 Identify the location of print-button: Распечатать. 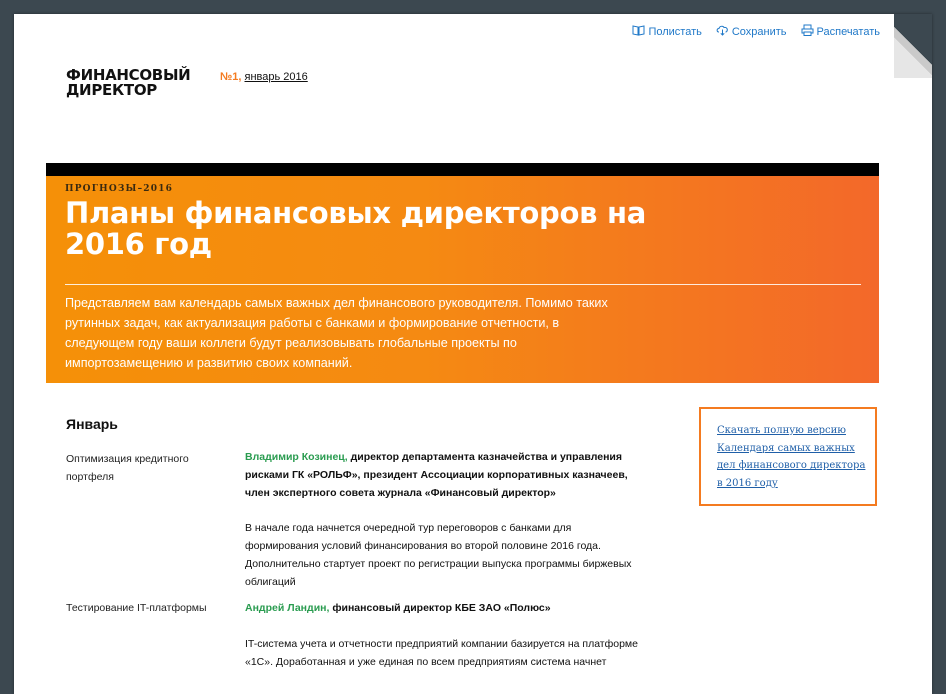
(840, 31).